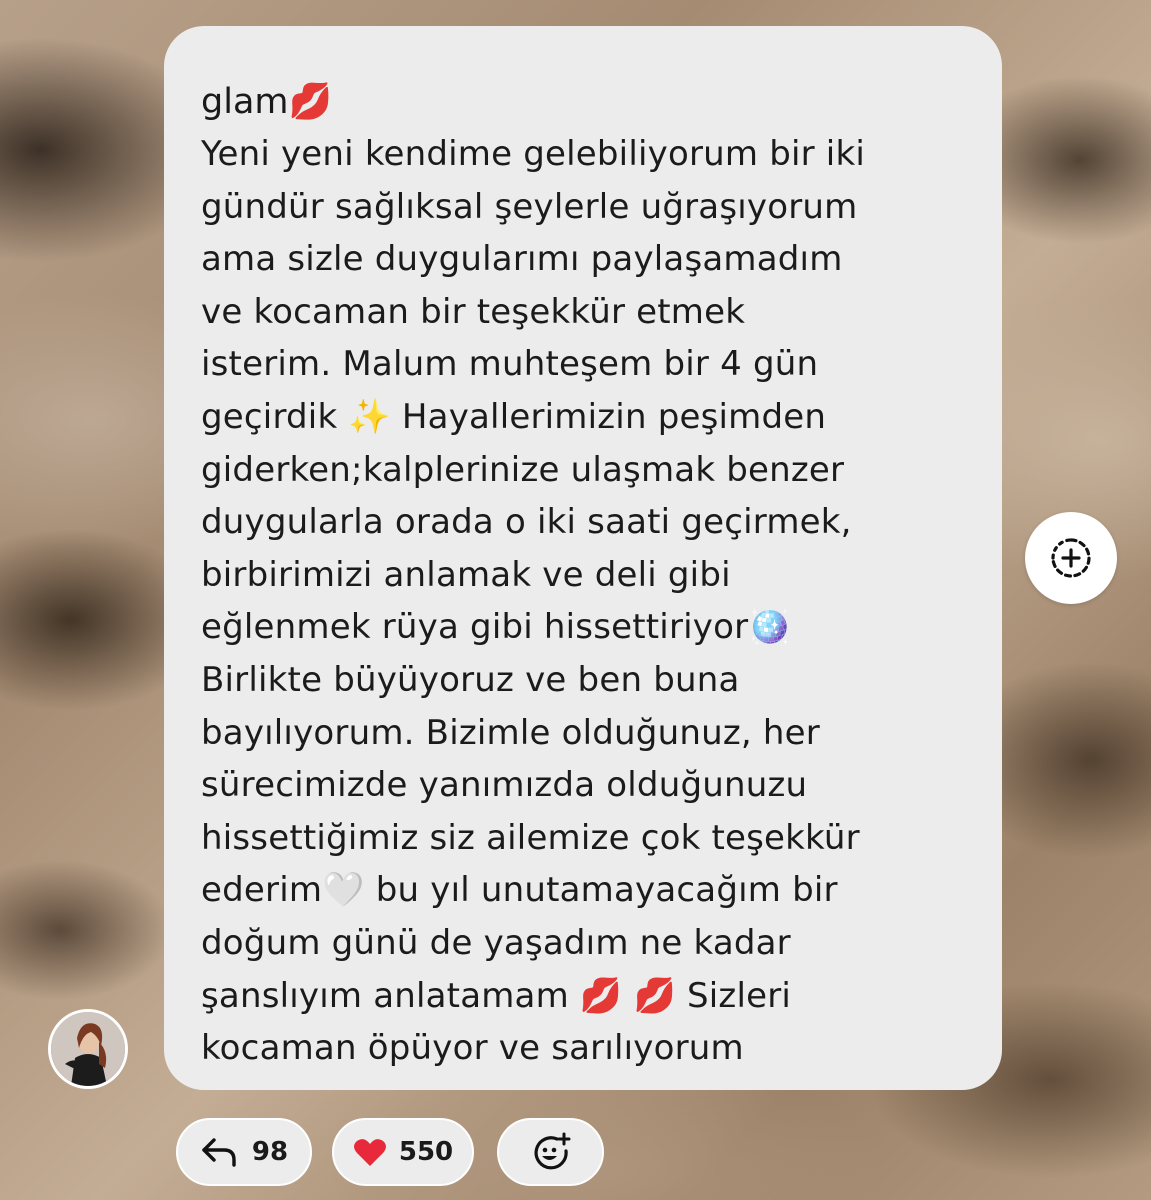 This screenshot has height=1200, width=1151. Describe the element at coordinates (496, 995) in the screenshot. I see `message-line: şanslıyım anlatamam 💋 💋 Sizleri` at that location.